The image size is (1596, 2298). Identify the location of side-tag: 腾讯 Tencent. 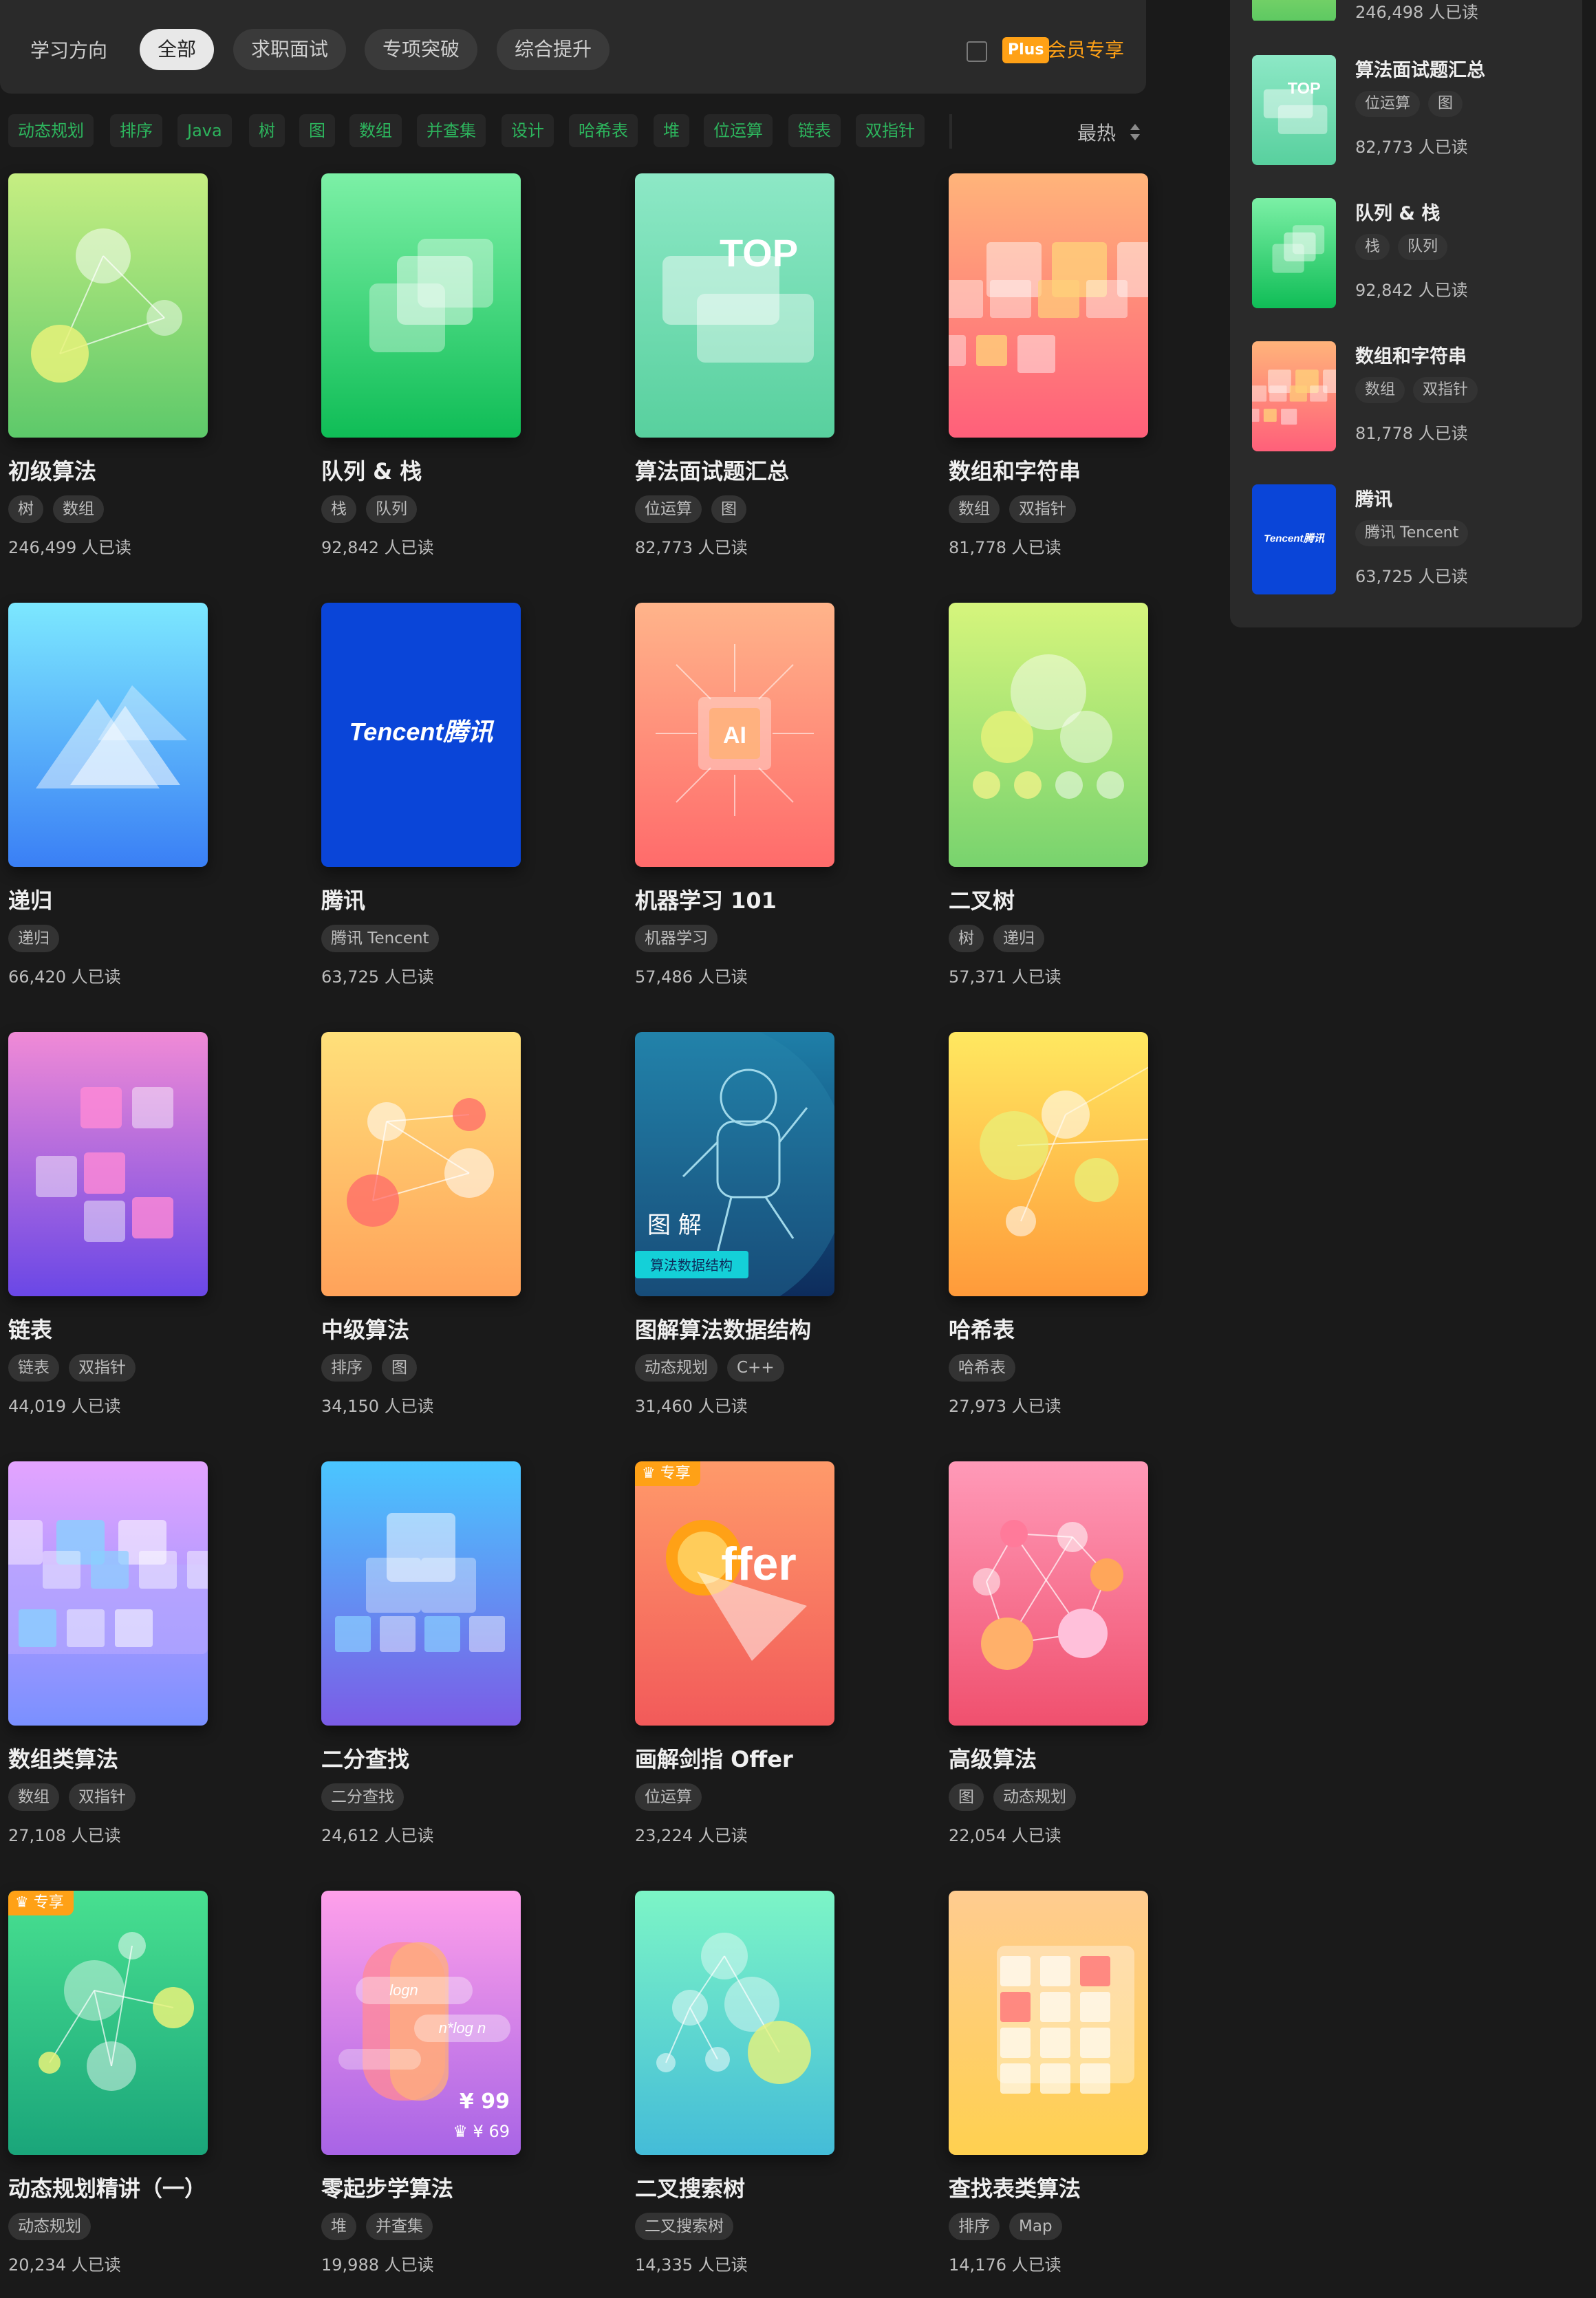
(1412, 533).